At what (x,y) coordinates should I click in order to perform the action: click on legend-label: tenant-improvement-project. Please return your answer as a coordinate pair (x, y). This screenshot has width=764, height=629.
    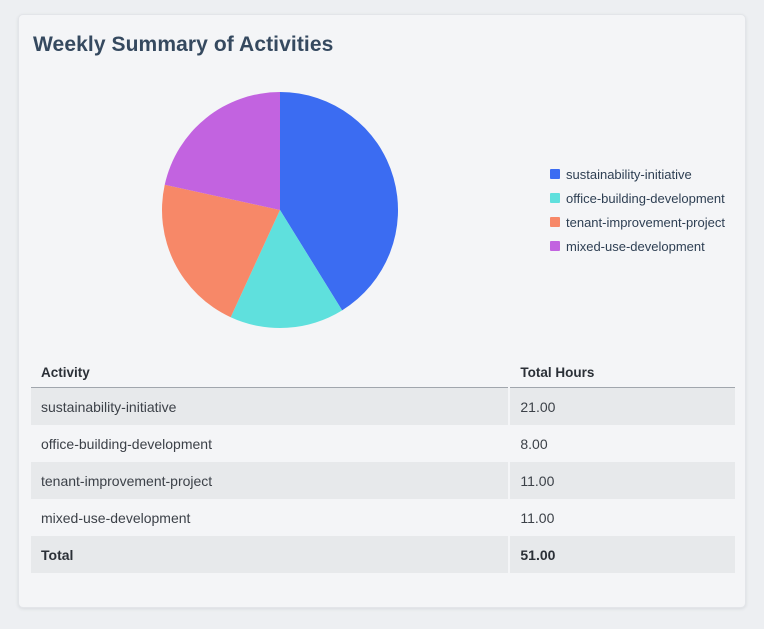
    Looking at the image, I should click on (645, 222).